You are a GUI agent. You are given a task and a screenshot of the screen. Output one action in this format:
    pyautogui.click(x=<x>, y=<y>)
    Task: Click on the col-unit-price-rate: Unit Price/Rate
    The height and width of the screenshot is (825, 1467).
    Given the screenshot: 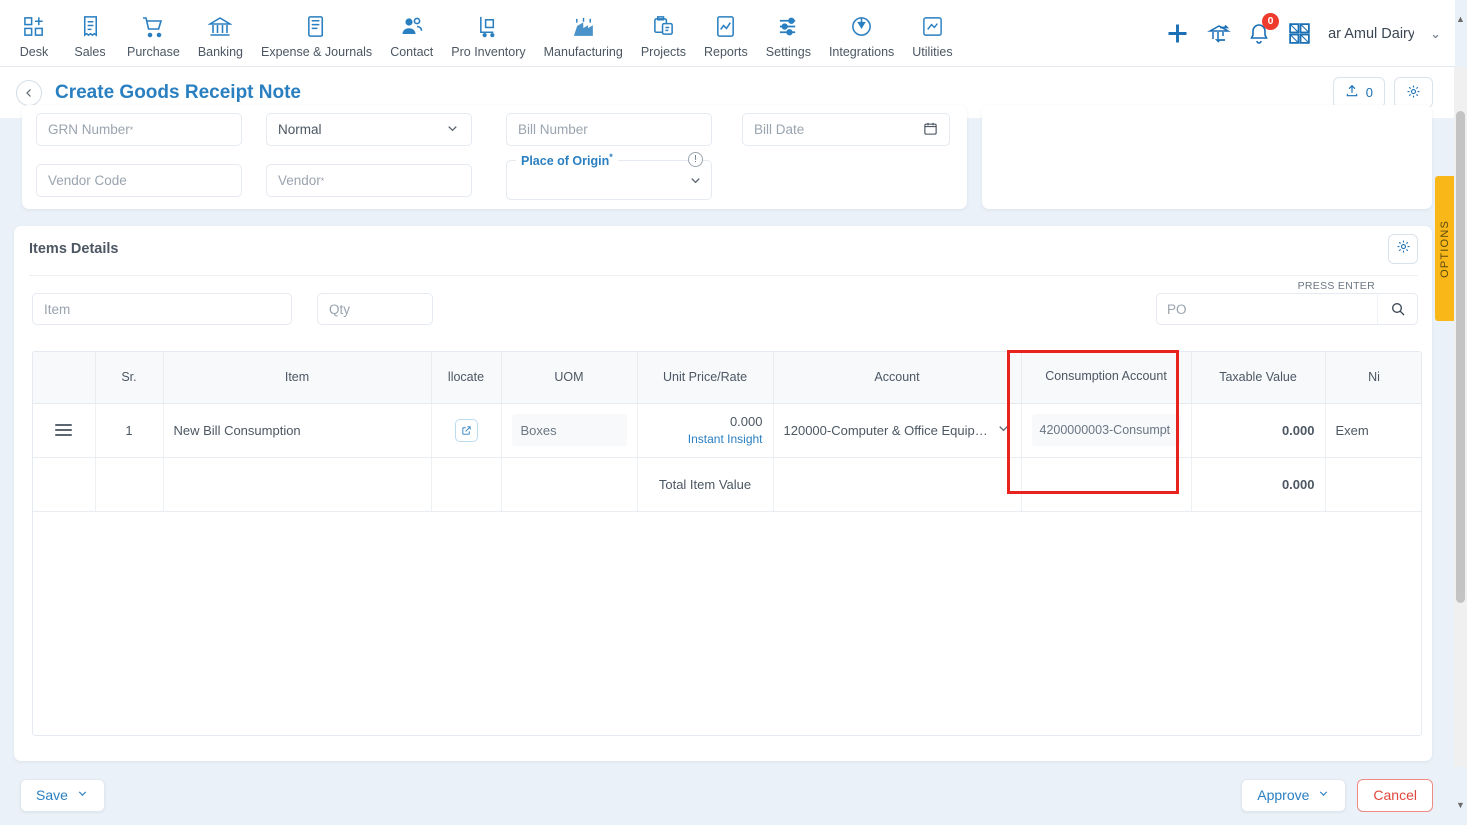 What is the action you would take?
    pyautogui.click(x=705, y=378)
    